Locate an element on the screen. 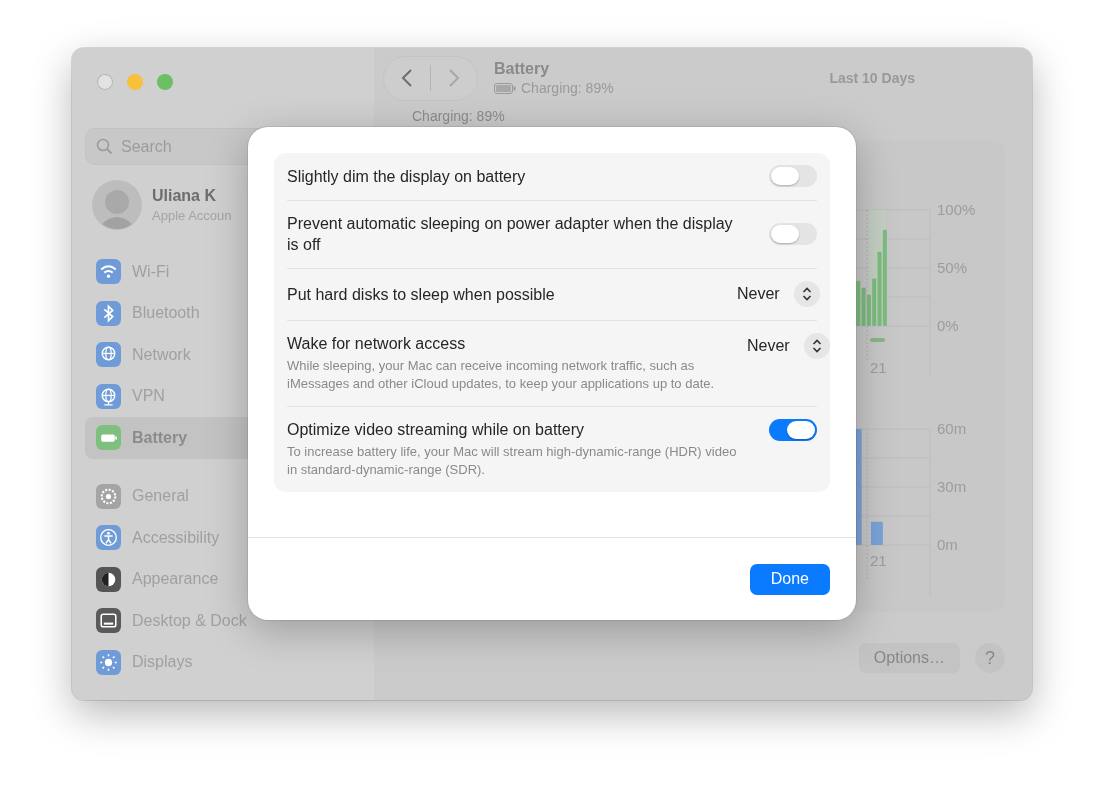  gear-icon is located at coordinates (108, 496).